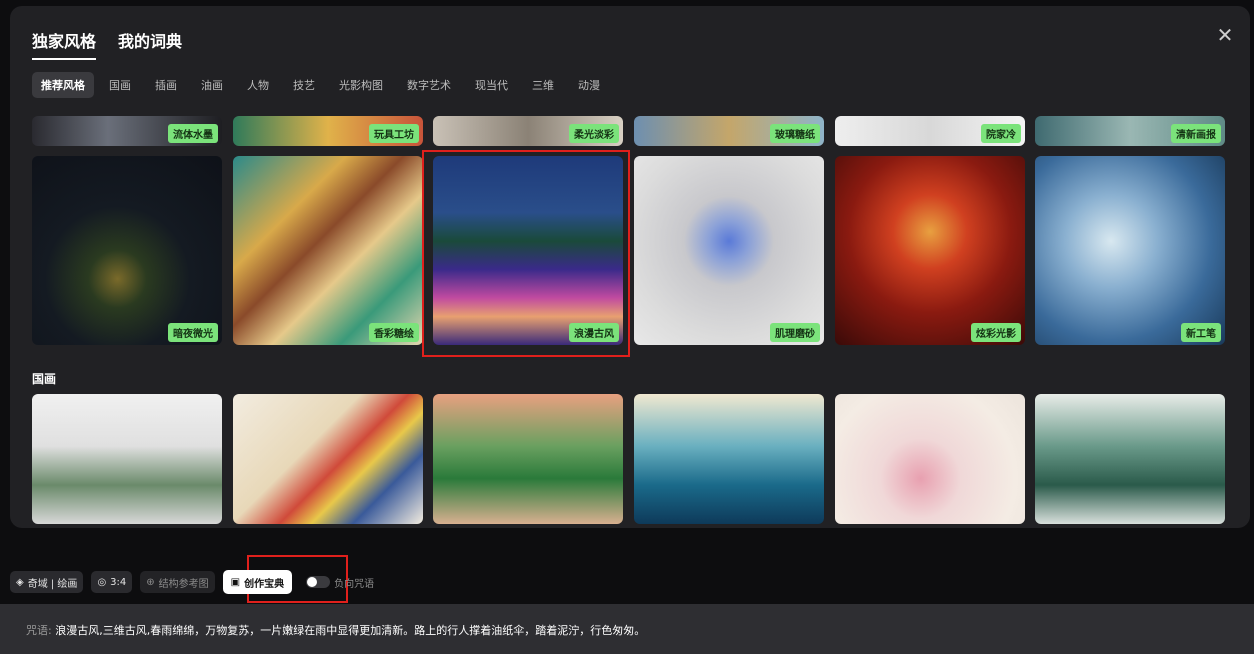 This screenshot has height=654, width=1254. I want to click on ratio-selector: ◎ 3:4, so click(112, 582).